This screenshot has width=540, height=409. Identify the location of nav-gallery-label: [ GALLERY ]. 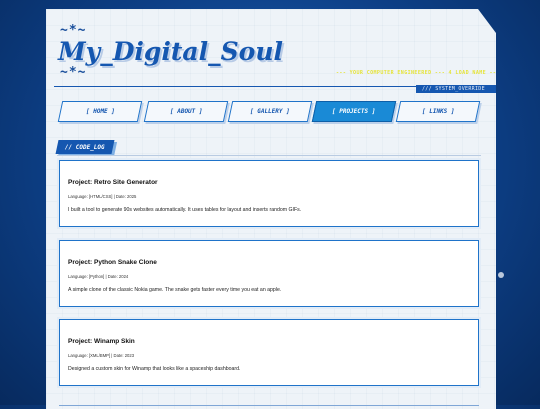
(270, 111).